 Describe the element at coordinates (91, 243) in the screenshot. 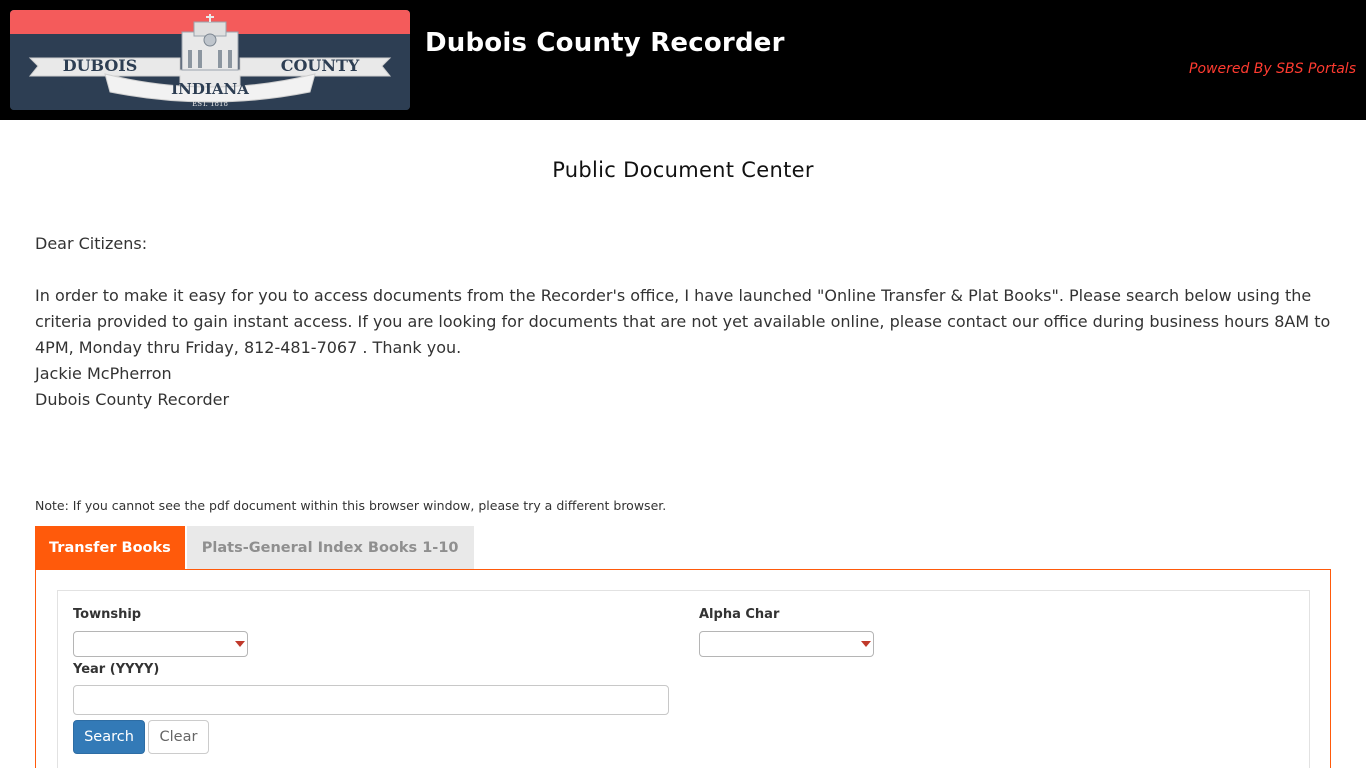

I see `letter-greeting: Dear Citizens:` at that location.